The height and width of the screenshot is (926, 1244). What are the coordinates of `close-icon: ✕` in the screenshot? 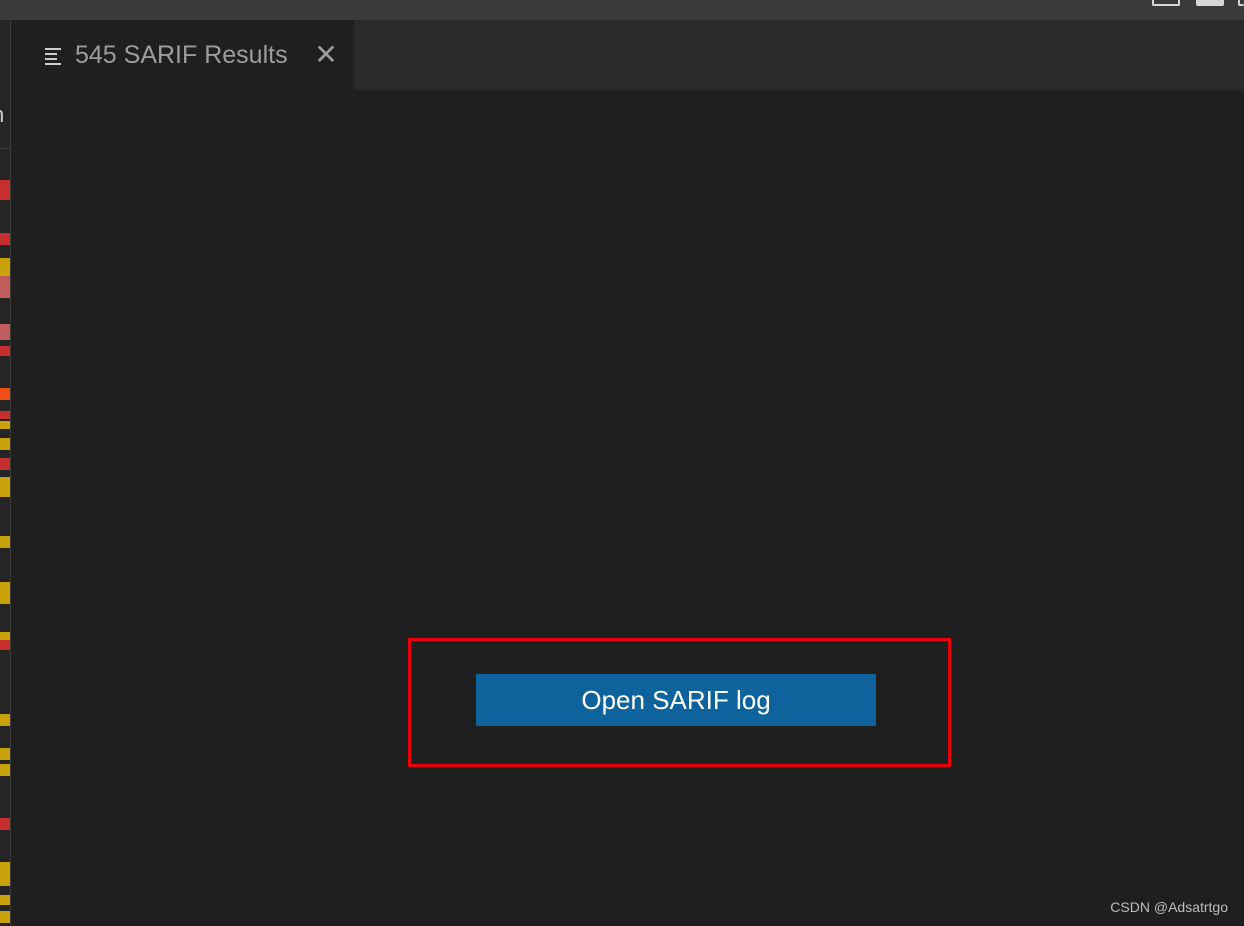 It's located at (326, 55).